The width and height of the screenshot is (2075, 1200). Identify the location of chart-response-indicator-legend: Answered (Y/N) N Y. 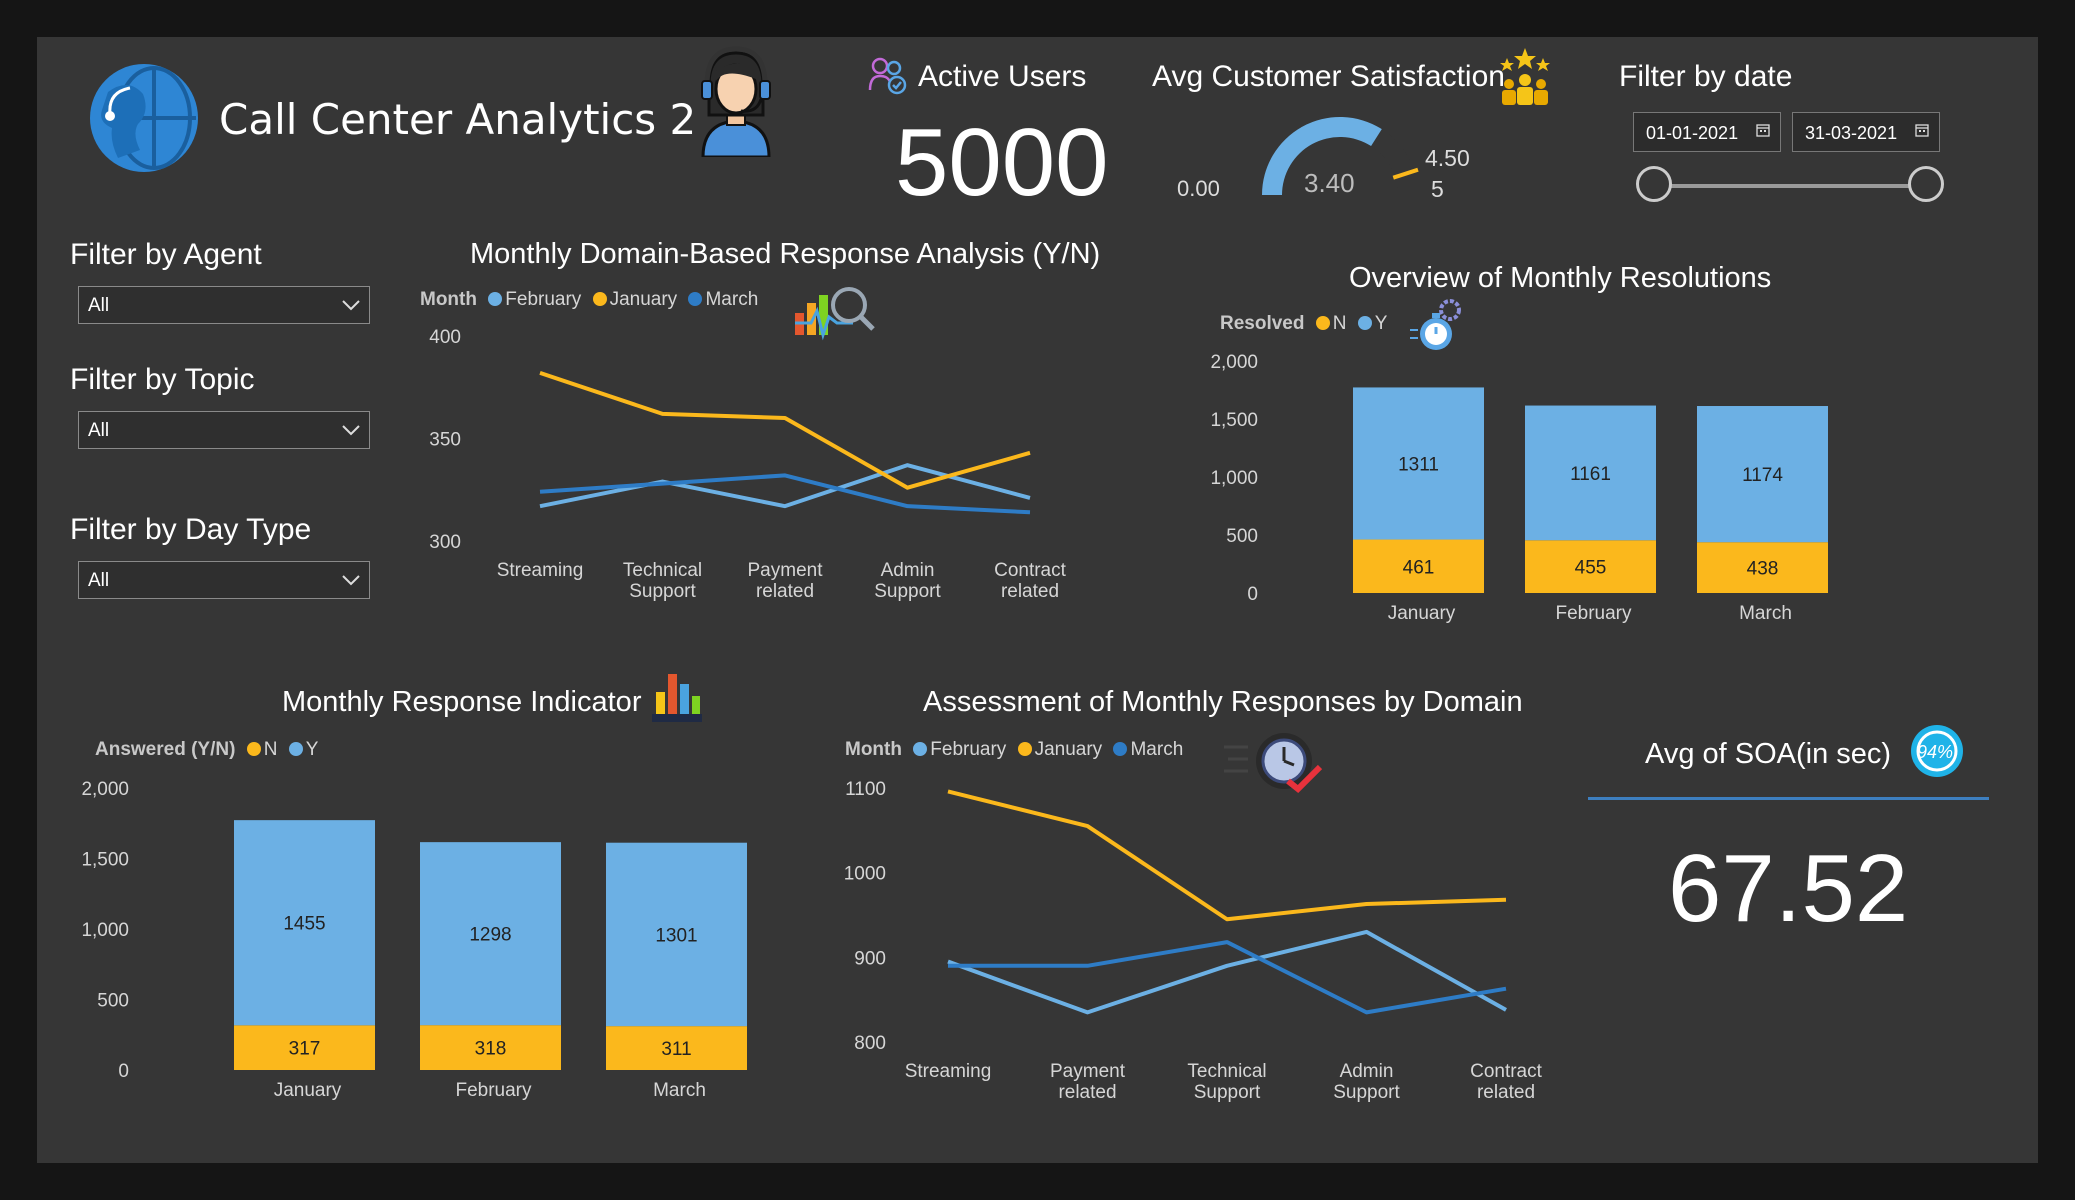
(206, 750).